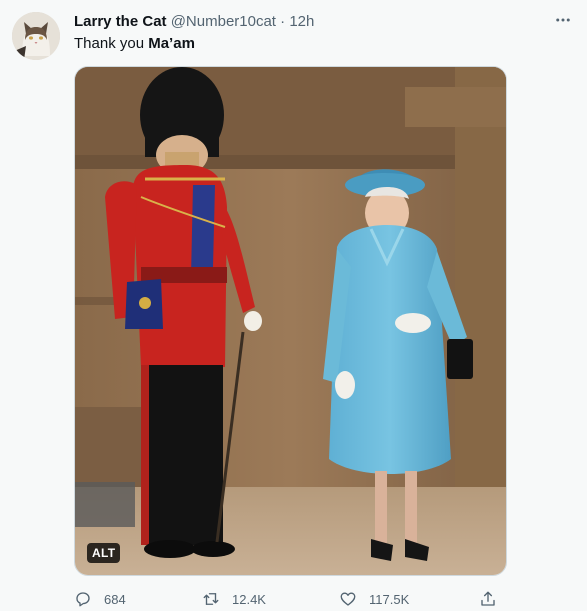 The width and height of the screenshot is (587, 611). I want to click on like-button: 117.5K, so click(374, 599).